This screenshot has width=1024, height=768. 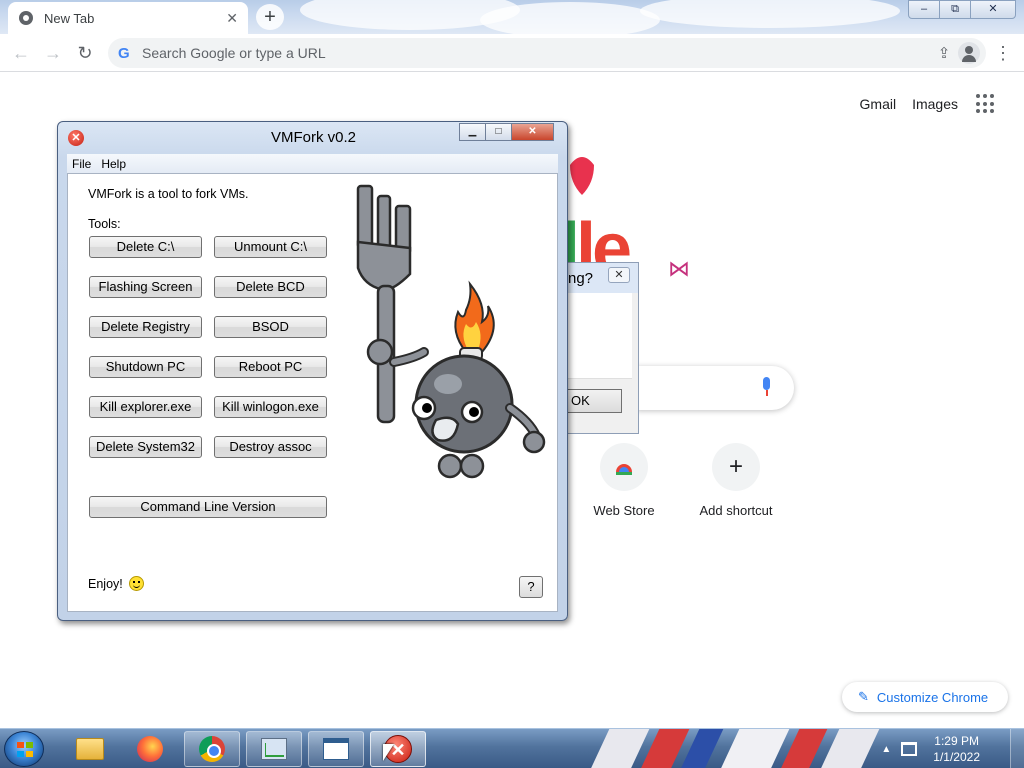 I want to click on chrome-icon, so click(x=212, y=749).